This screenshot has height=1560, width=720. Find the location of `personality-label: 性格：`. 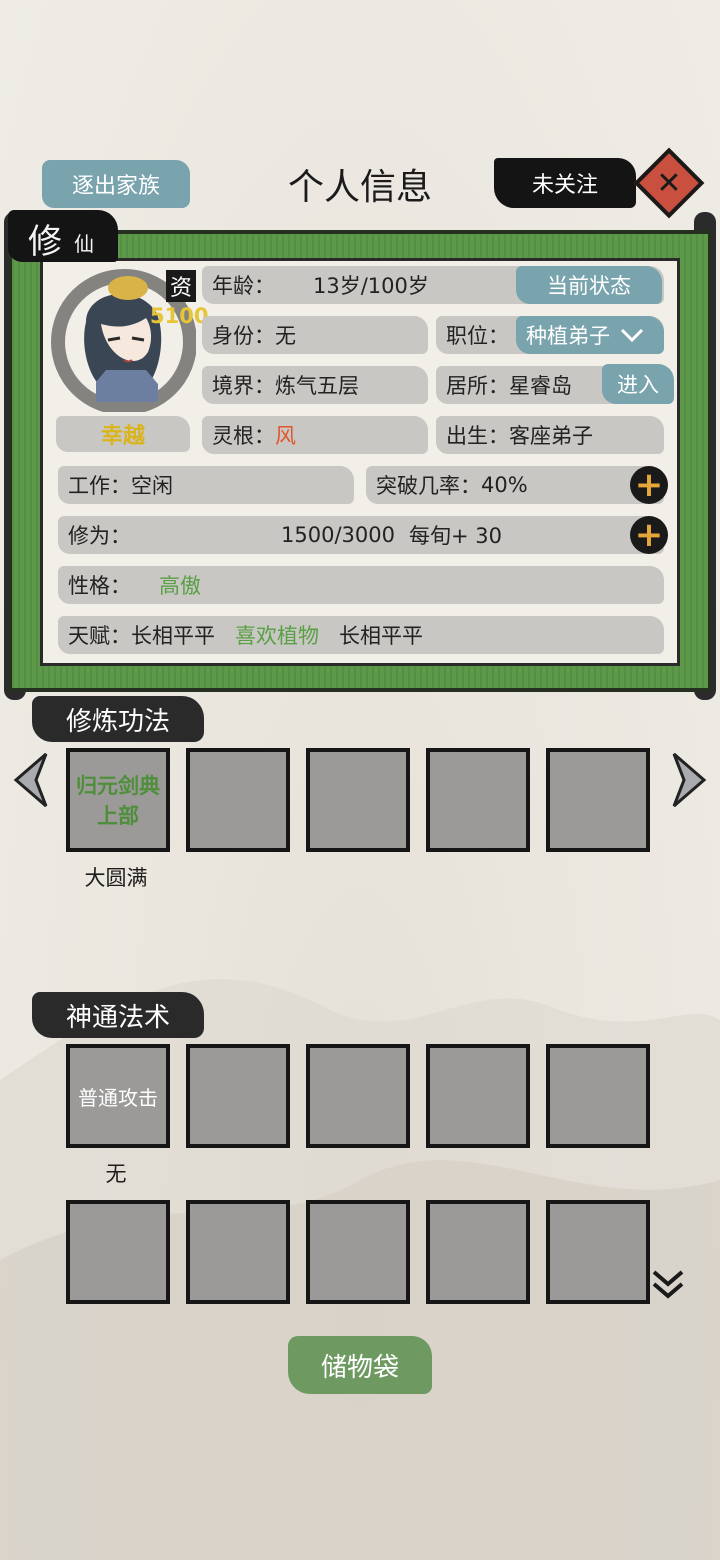

personality-label: 性格： is located at coordinates (99, 586).